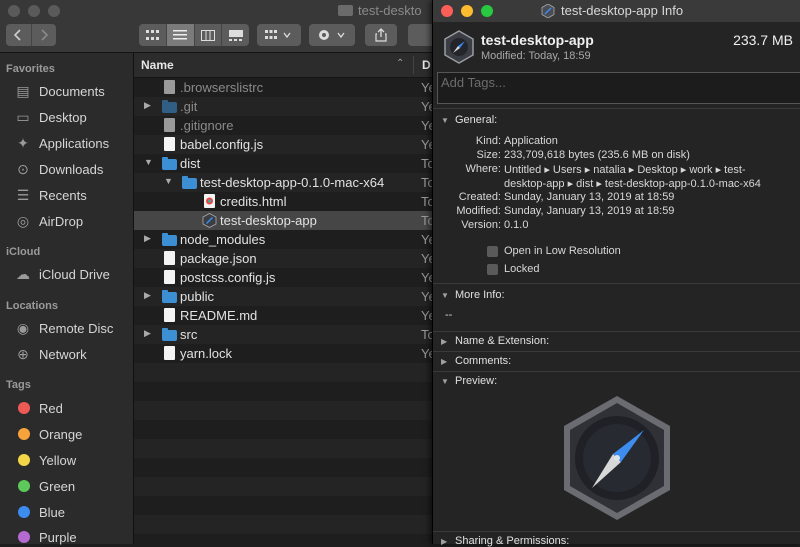 The image size is (800, 547). I want to click on file-name: credits.html, so click(253, 201).